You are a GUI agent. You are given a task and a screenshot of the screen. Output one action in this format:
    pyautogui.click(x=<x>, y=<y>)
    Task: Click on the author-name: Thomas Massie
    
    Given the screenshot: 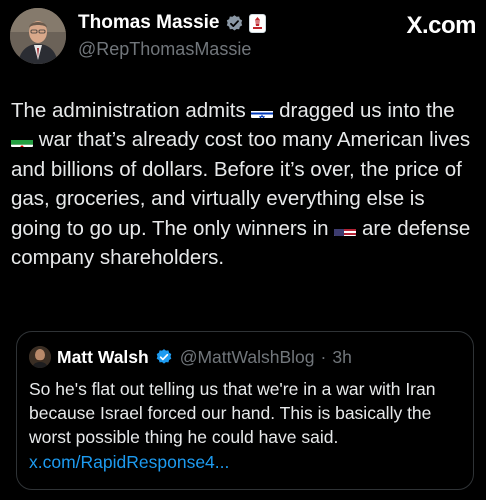 What is the action you would take?
    pyautogui.click(x=149, y=23)
    